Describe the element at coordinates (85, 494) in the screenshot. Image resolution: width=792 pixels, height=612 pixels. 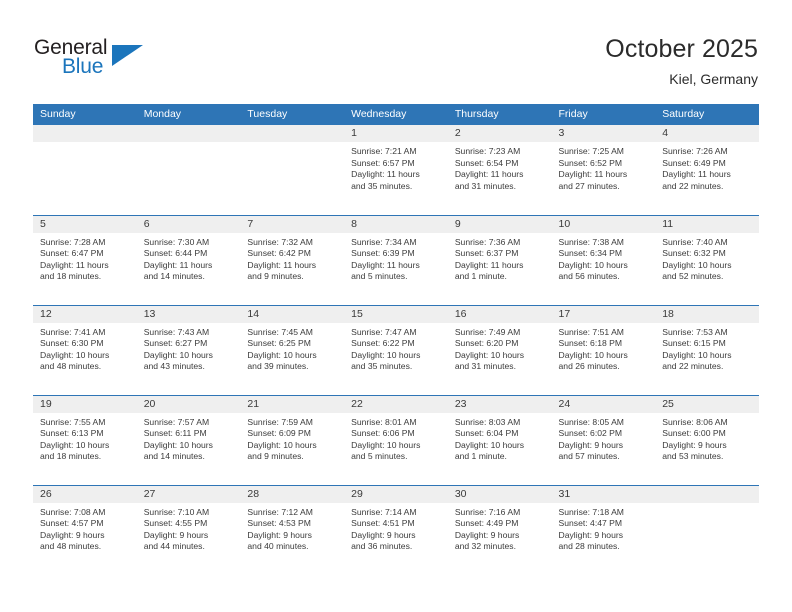
I see `day-number: 26` at that location.